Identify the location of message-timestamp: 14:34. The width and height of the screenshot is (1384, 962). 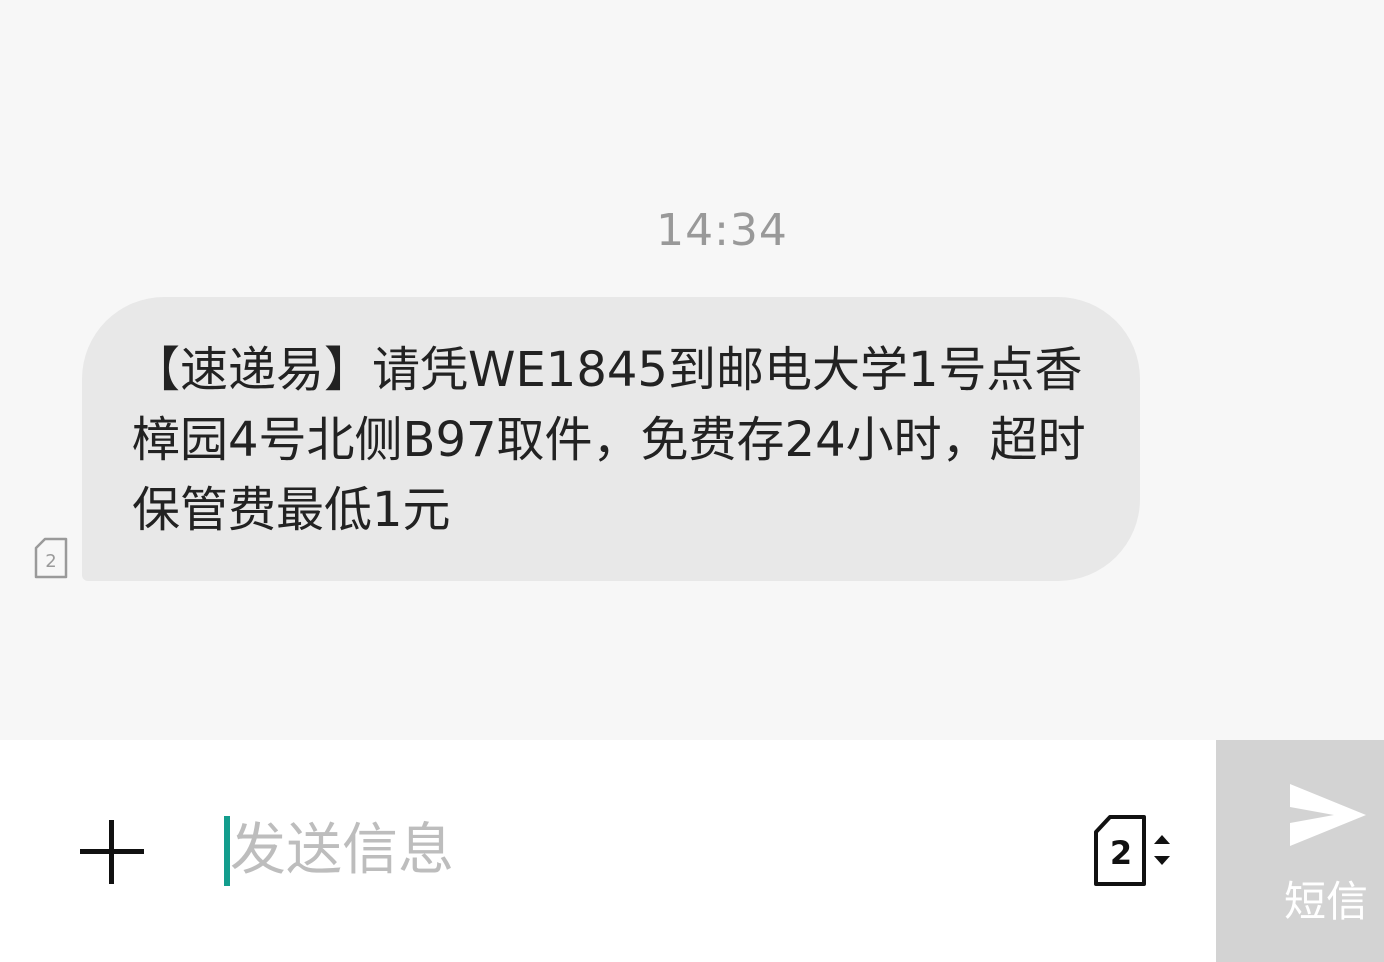
(722, 230).